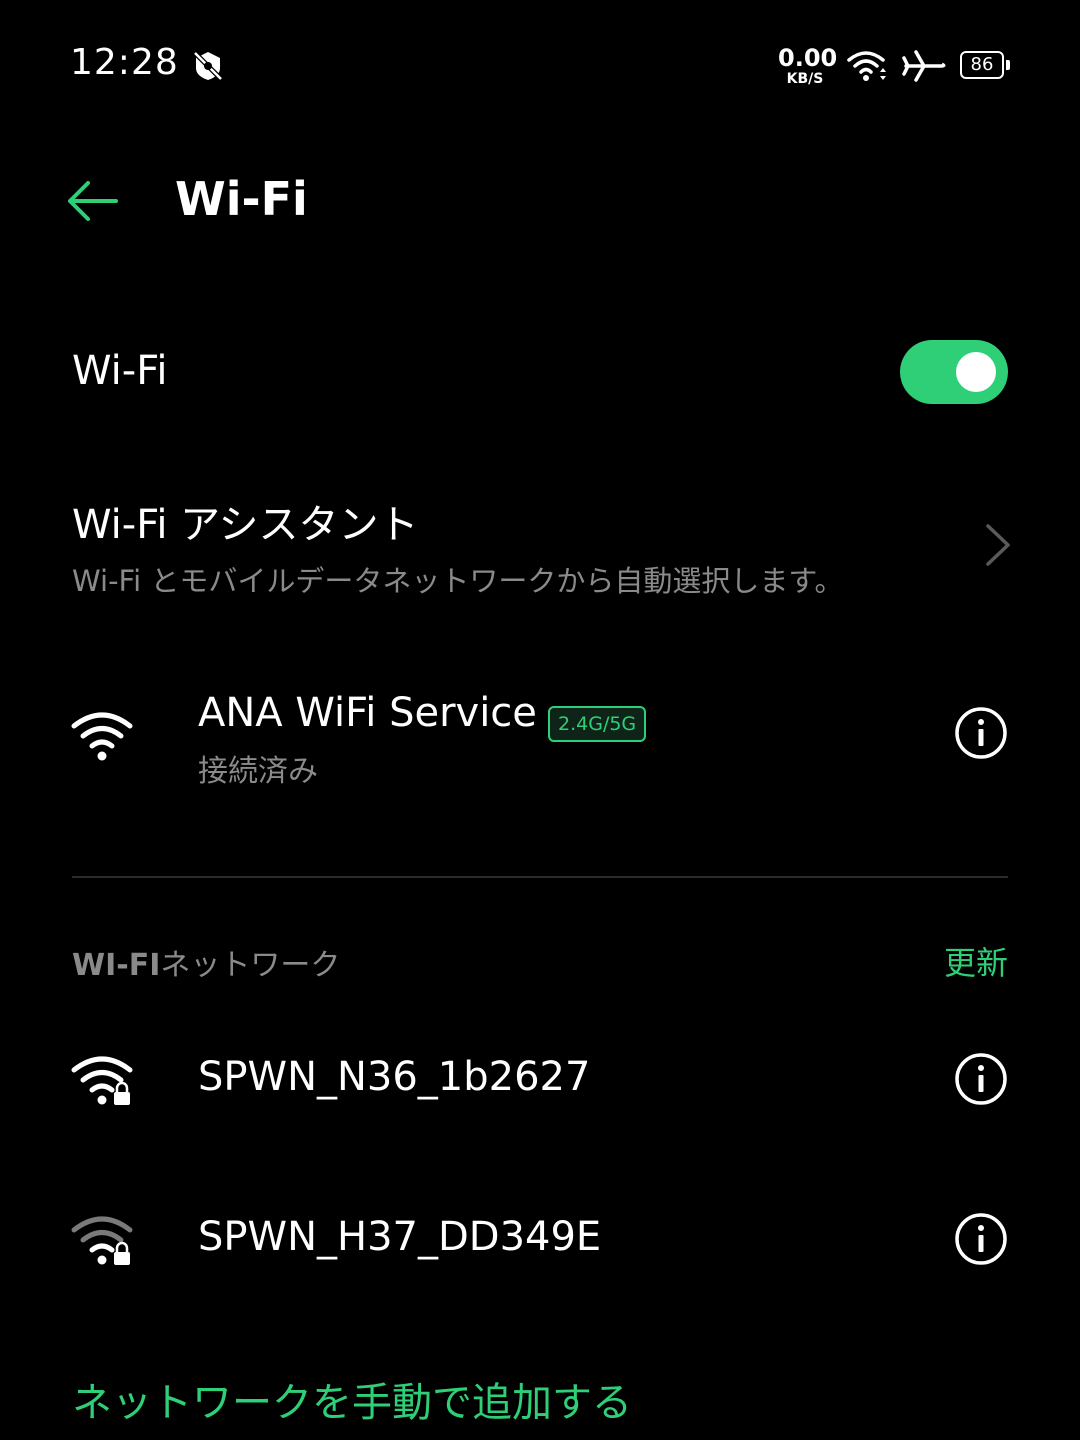 The width and height of the screenshot is (1080, 1440). Describe the element at coordinates (924, 66) in the screenshot. I see `airplane-icon` at that location.